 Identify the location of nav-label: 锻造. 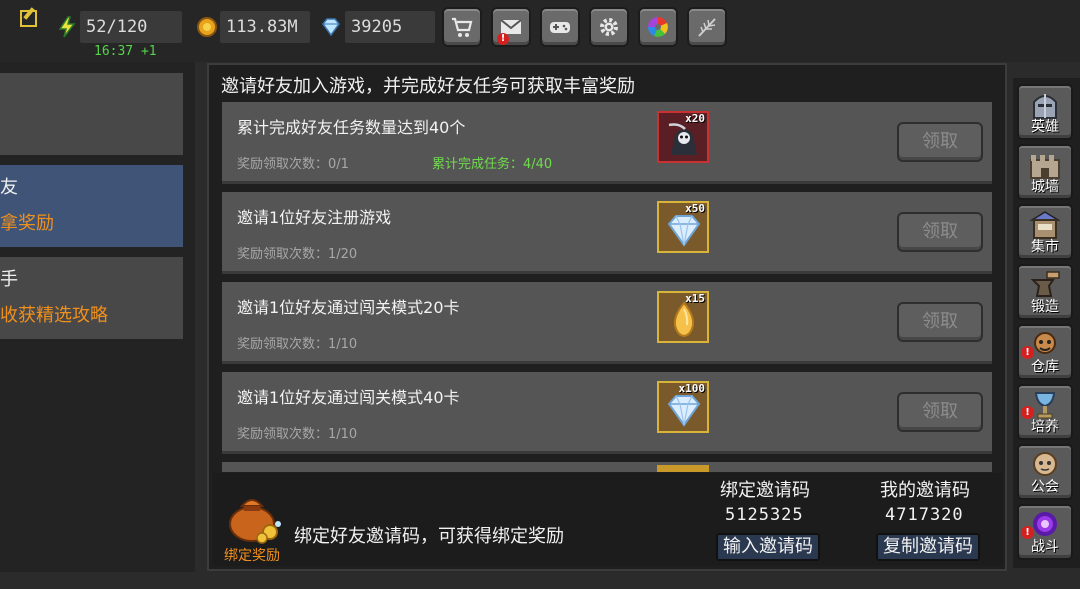
(1045, 307).